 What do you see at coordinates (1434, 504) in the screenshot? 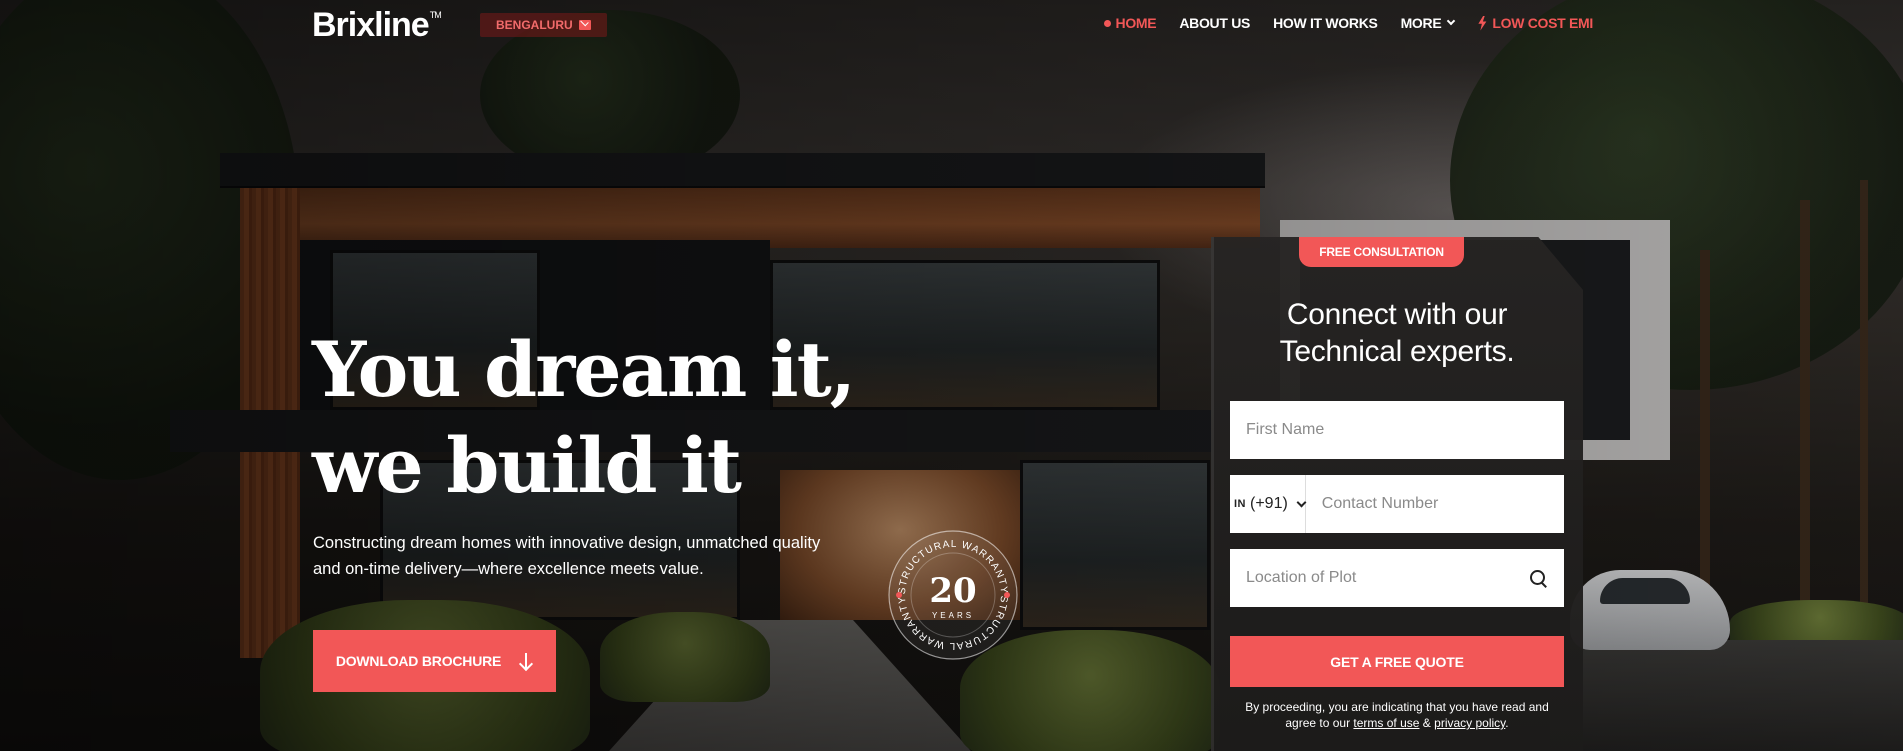
I see `contact-number-input` at bounding box center [1434, 504].